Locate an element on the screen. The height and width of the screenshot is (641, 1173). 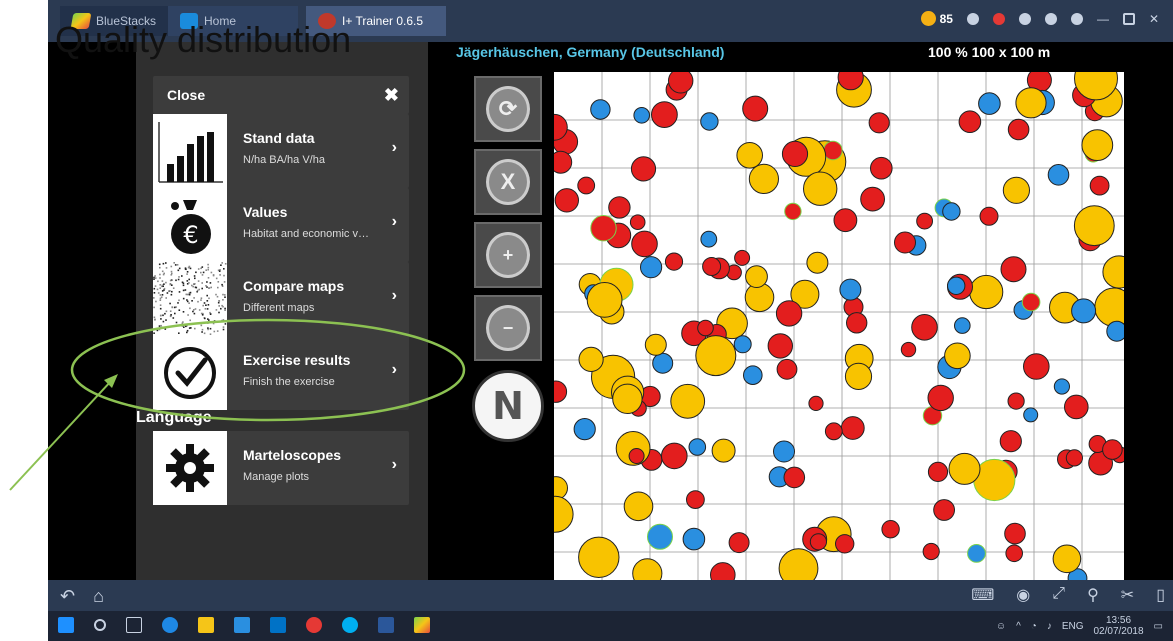
minimize-icon: — is located at coordinates (1103, 19).